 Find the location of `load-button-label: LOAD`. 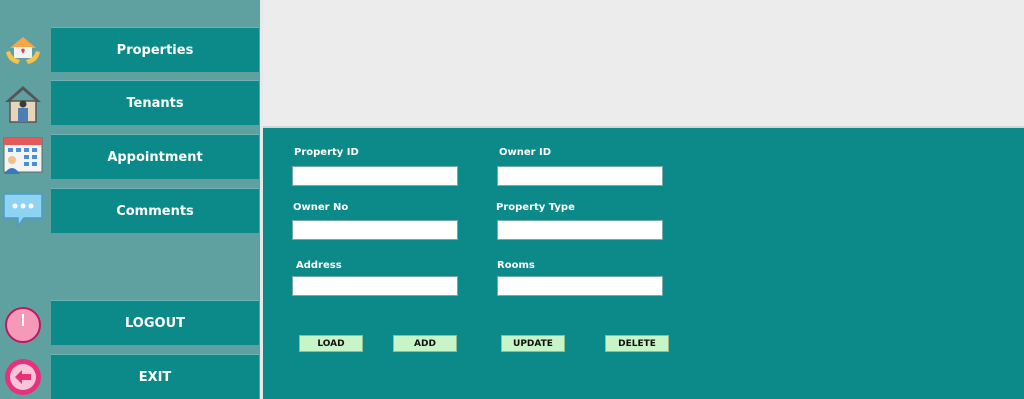

load-button-label: LOAD is located at coordinates (331, 343).